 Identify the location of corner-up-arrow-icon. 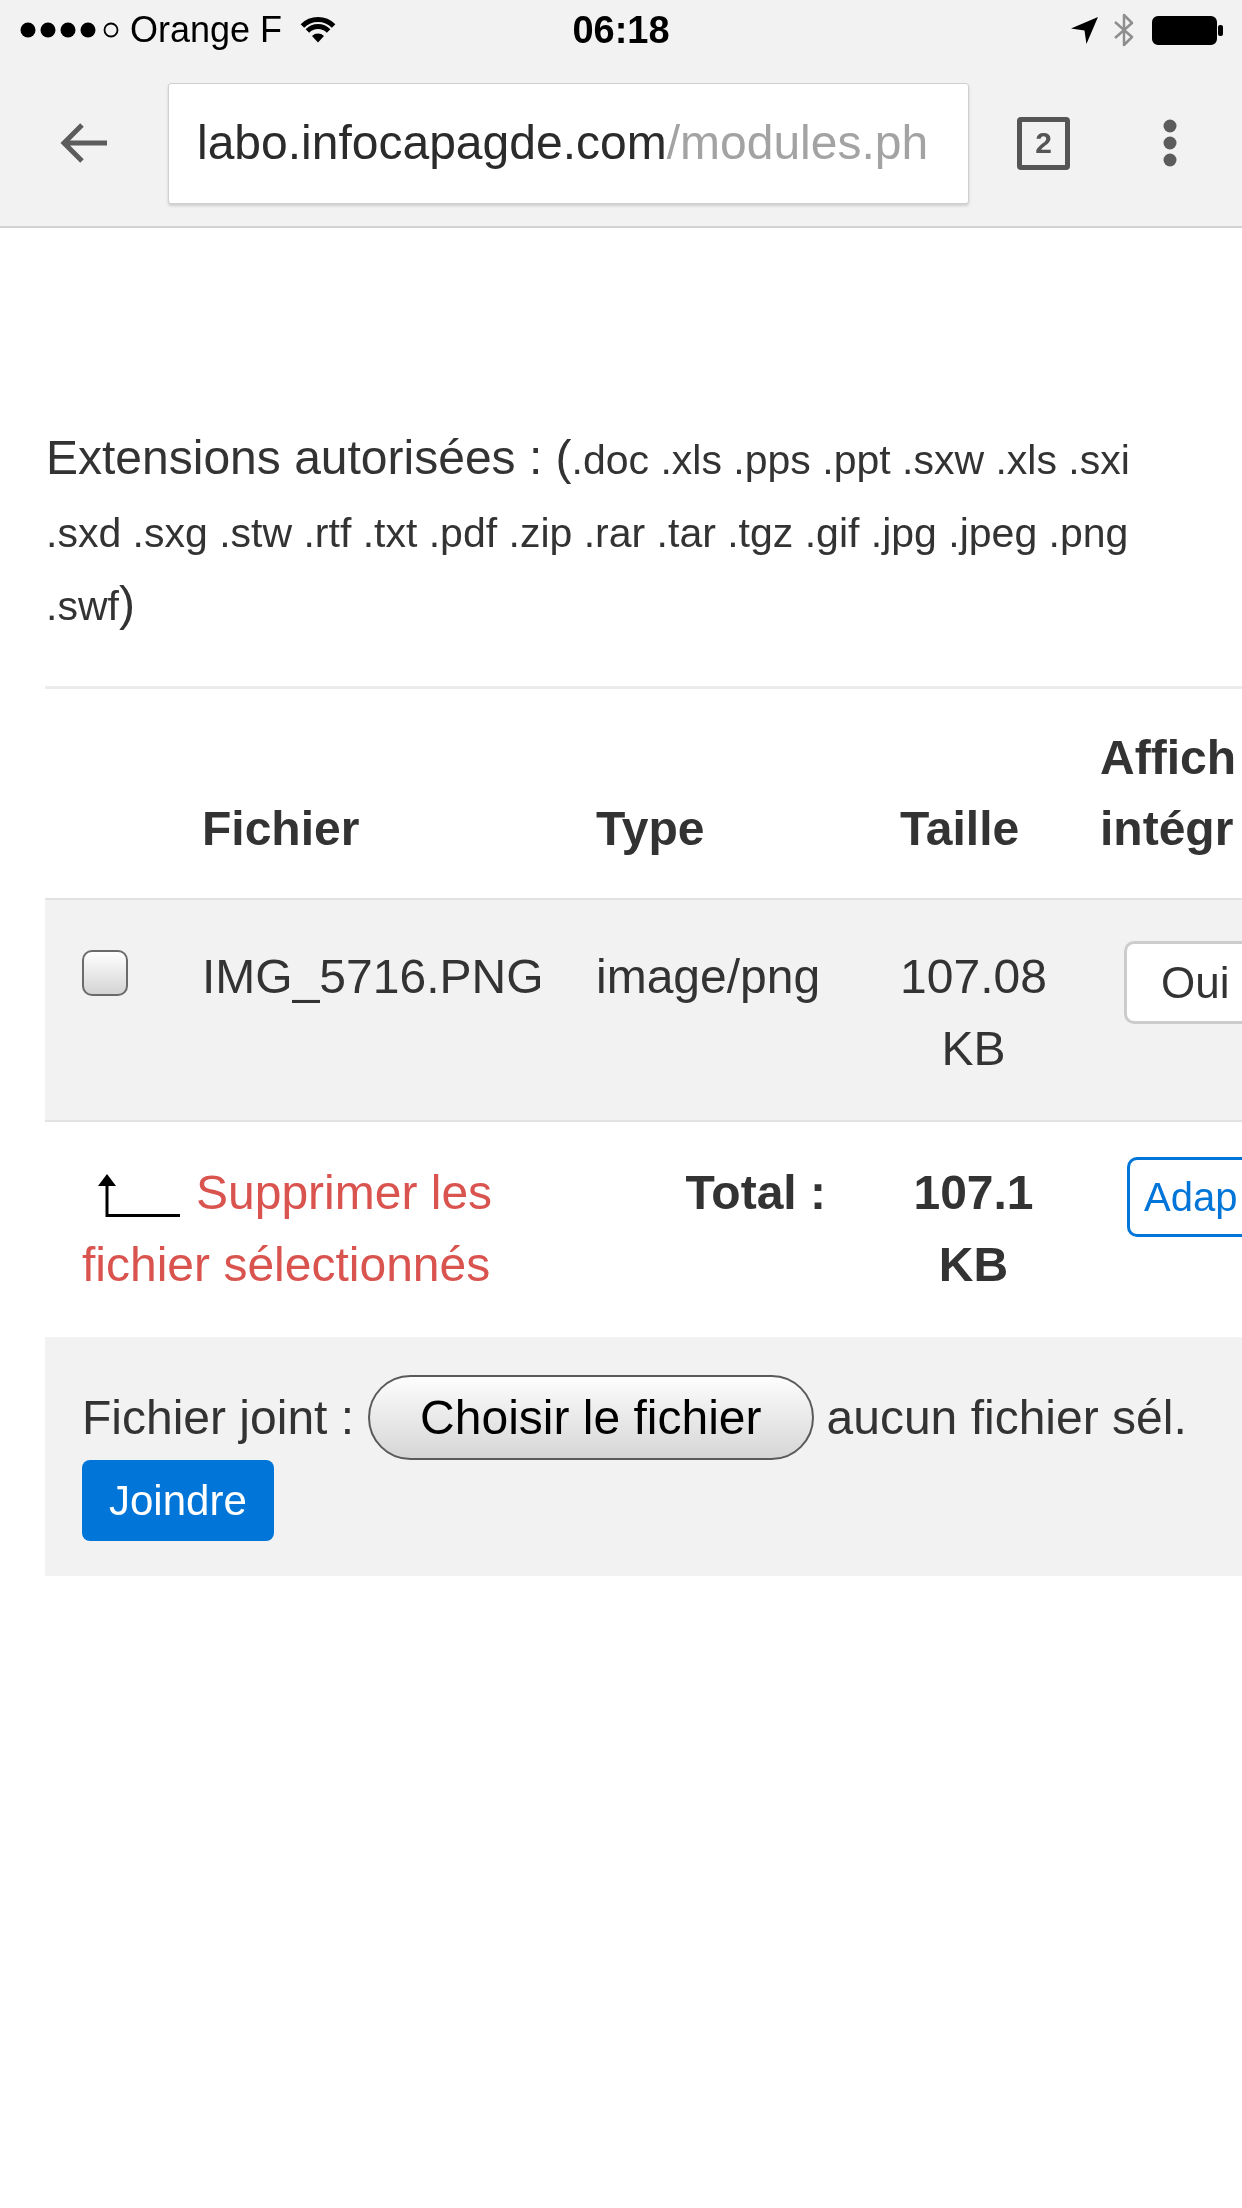
(137, 1196).